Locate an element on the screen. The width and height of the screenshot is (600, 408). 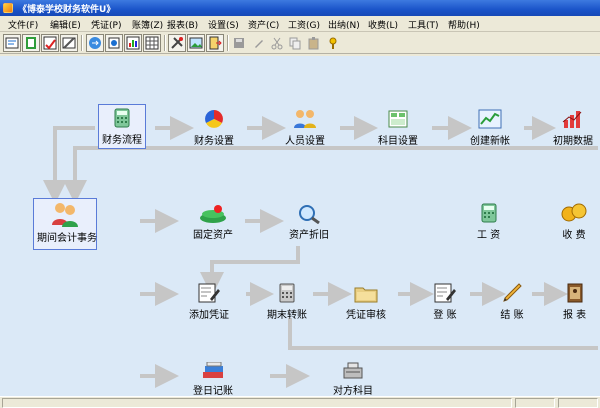
flow-node-label: 初期数据 is located at coordinates (573, 141).